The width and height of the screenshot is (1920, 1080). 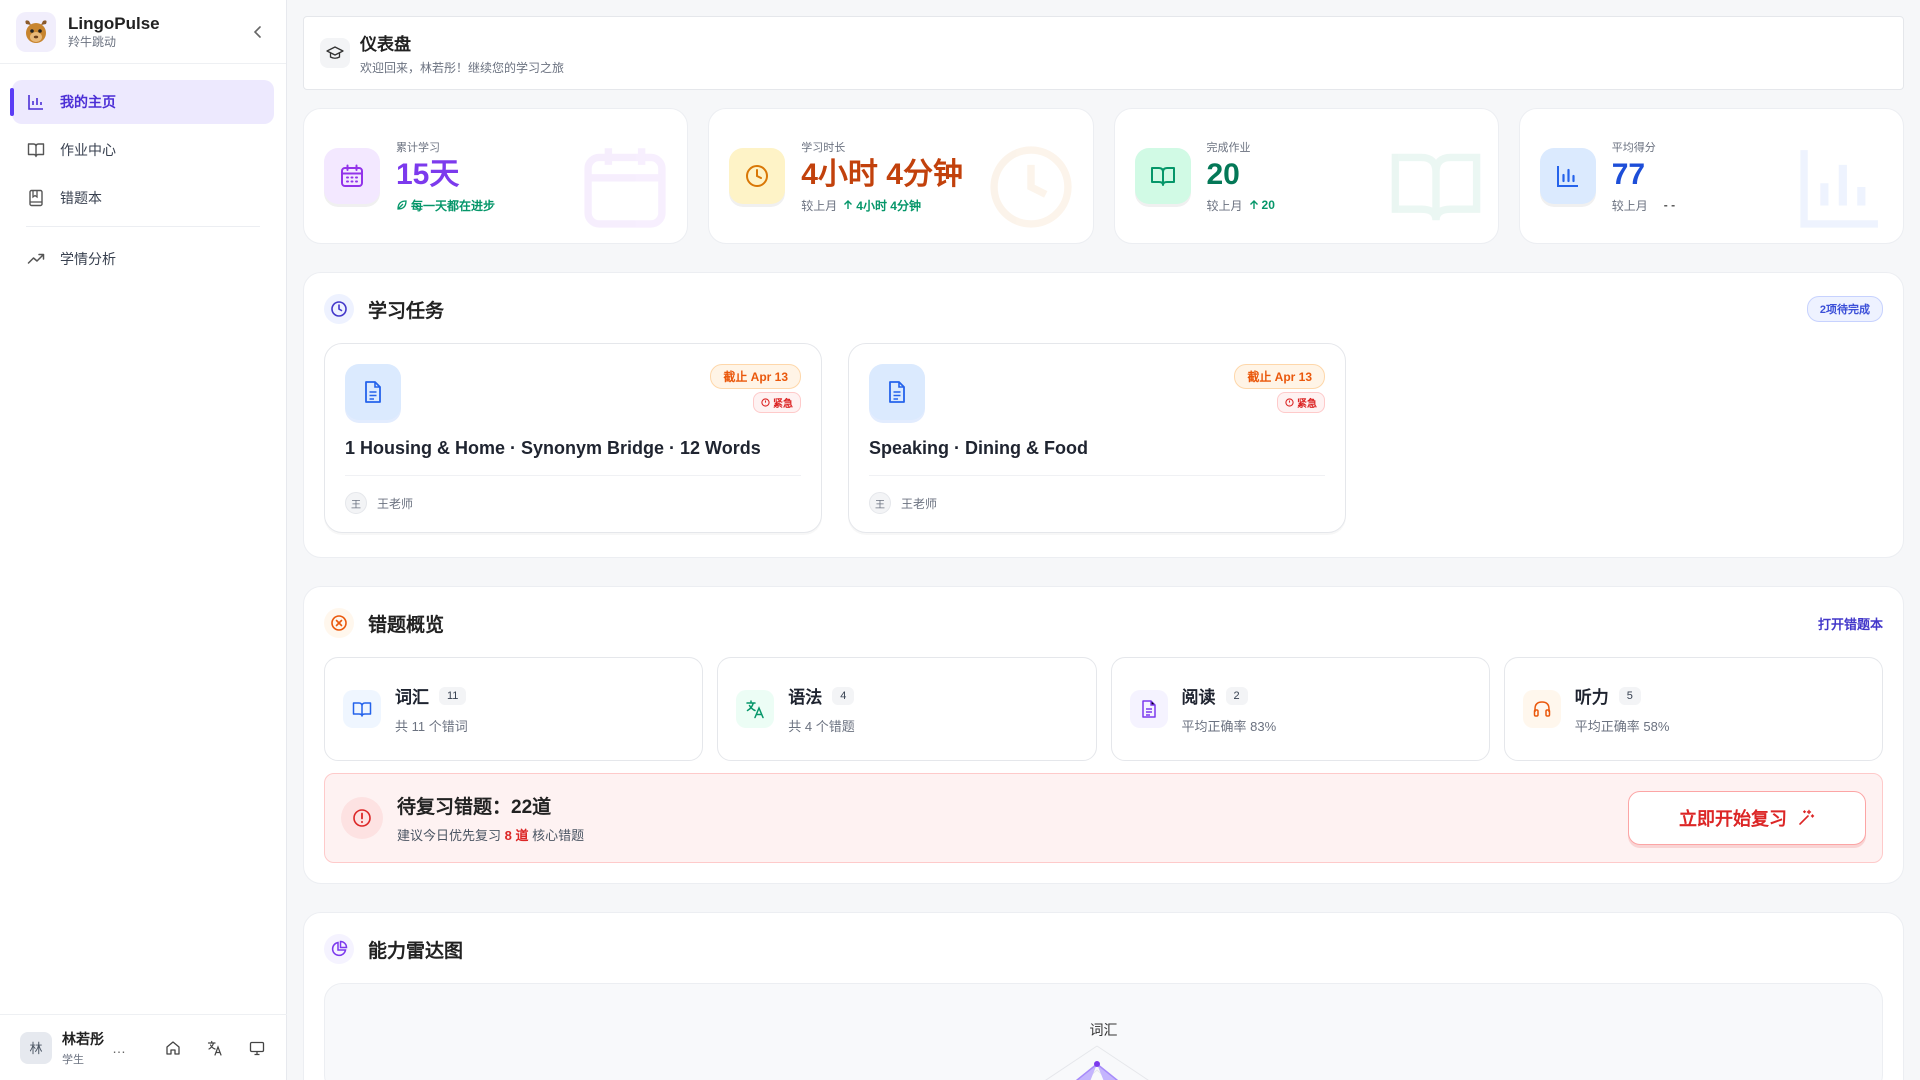 I want to click on mistake-category-reading: 阅读 2 平均正确率 83%, so click(x=1300, y=709).